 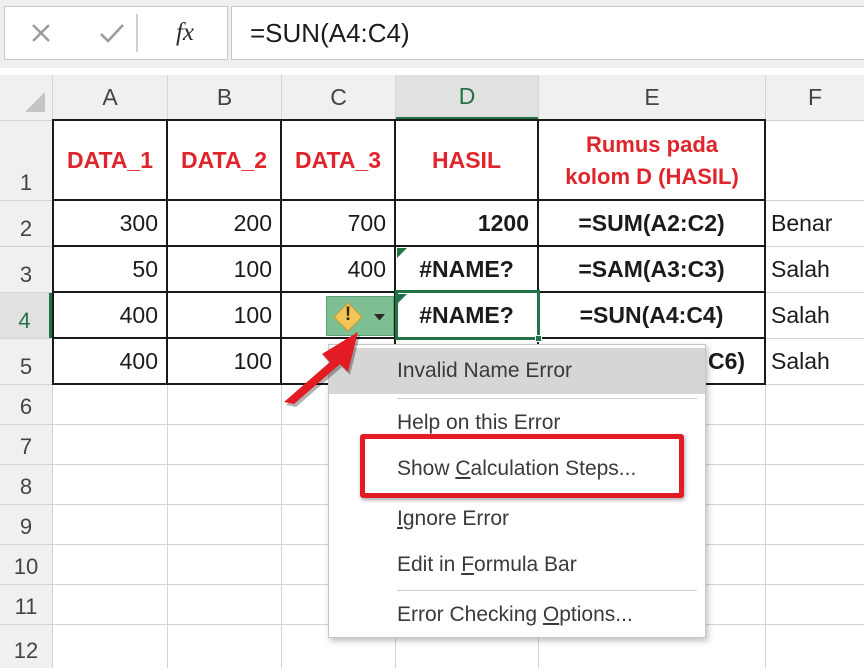 What do you see at coordinates (26, 97) in the screenshot?
I see `select-all-button` at bounding box center [26, 97].